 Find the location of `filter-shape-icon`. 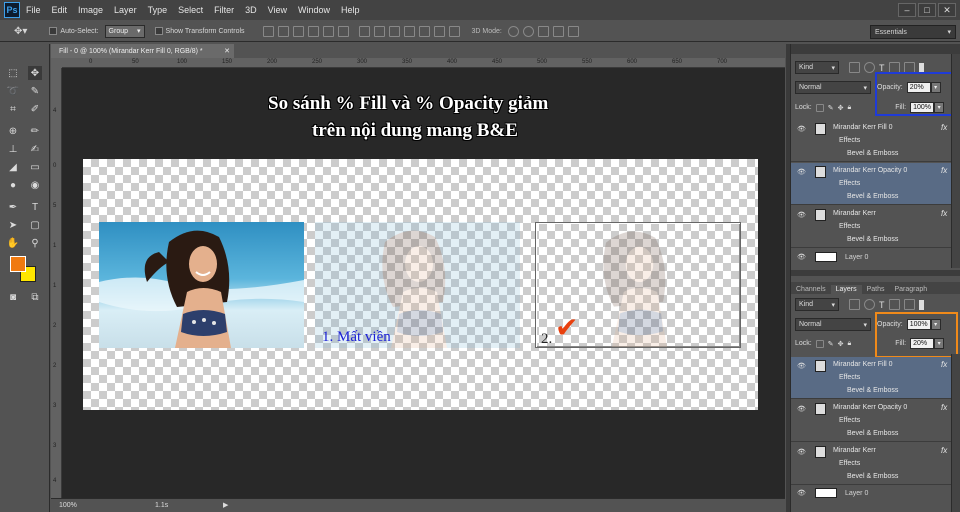

filter-shape-icon is located at coordinates (894, 304).